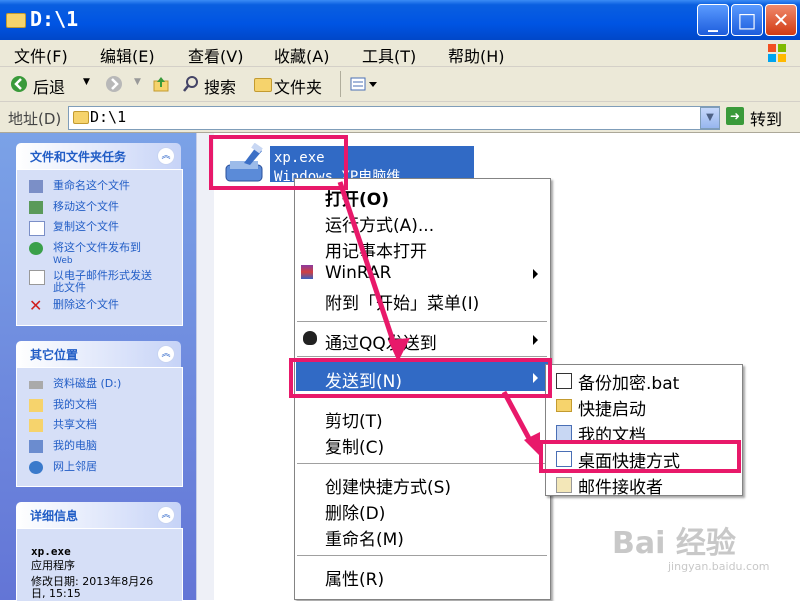  I want to click on folders-icon, so click(263, 85).